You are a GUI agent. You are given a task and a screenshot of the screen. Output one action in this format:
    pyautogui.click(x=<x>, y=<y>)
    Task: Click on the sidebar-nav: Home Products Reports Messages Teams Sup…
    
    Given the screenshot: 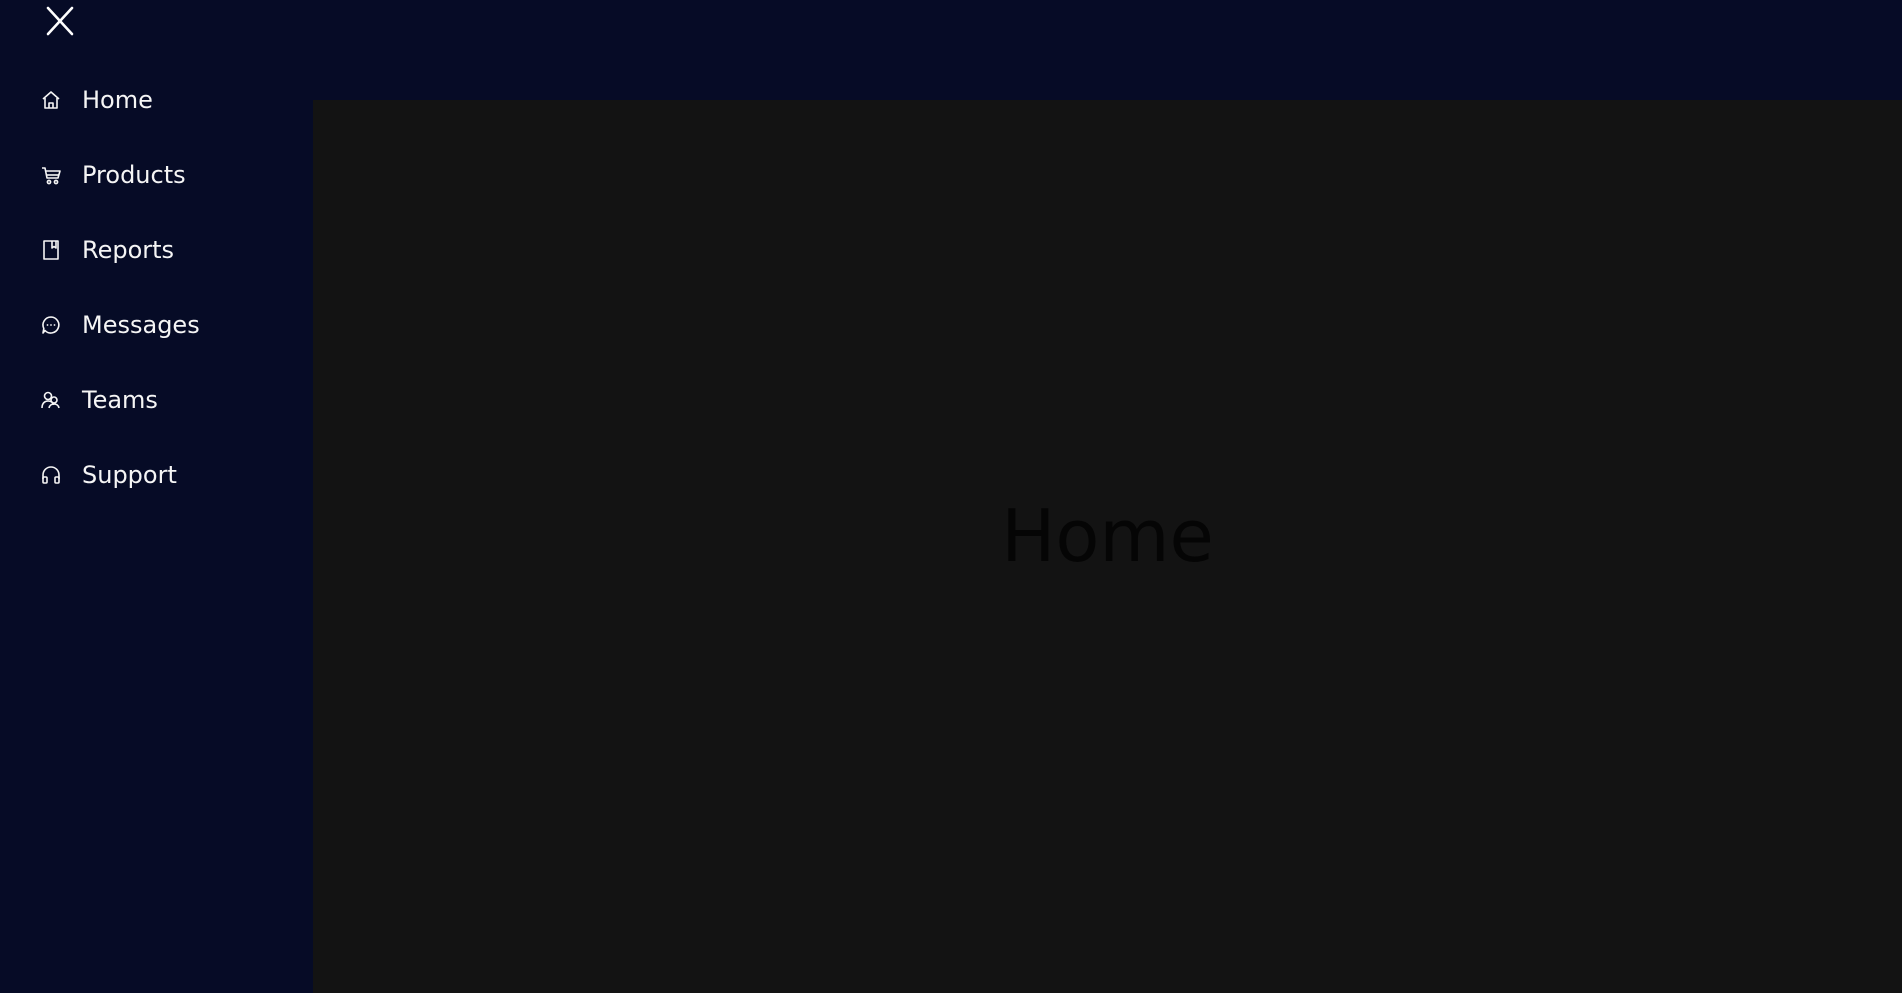 What is the action you would take?
    pyautogui.click(x=156, y=287)
    